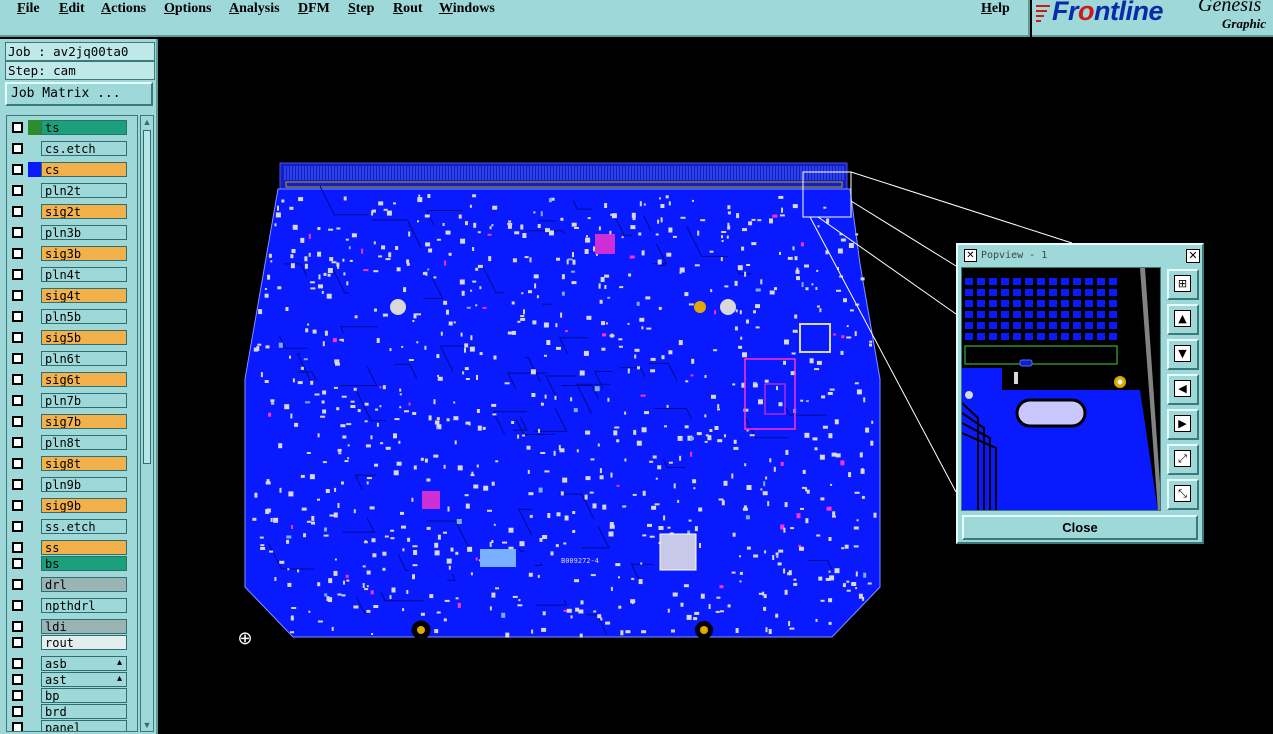  I want to click on popview-tool-zoom-in: ⤢, so click(1183, 459).